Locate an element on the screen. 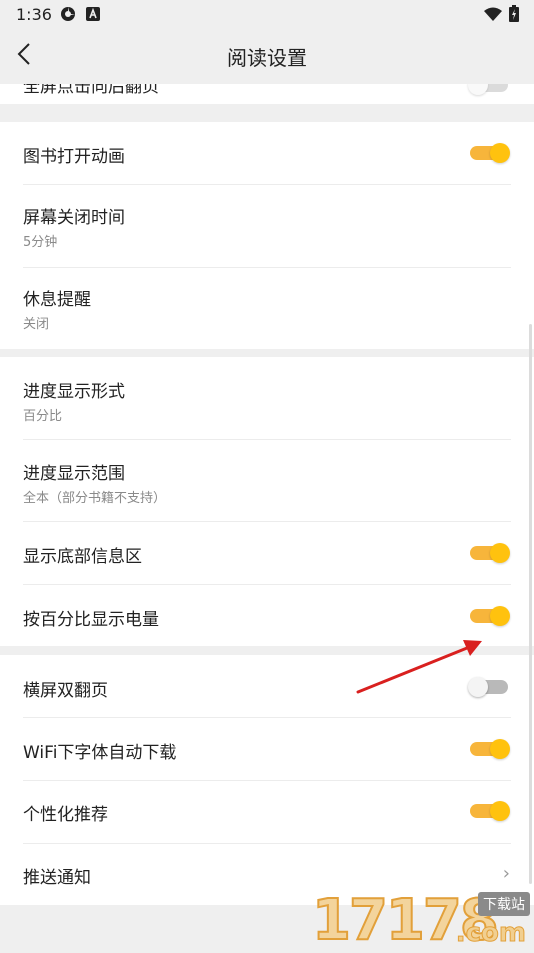 This screenshot has height=953, width=534. battery-percent-toggle is located at coordinates (490, 616).